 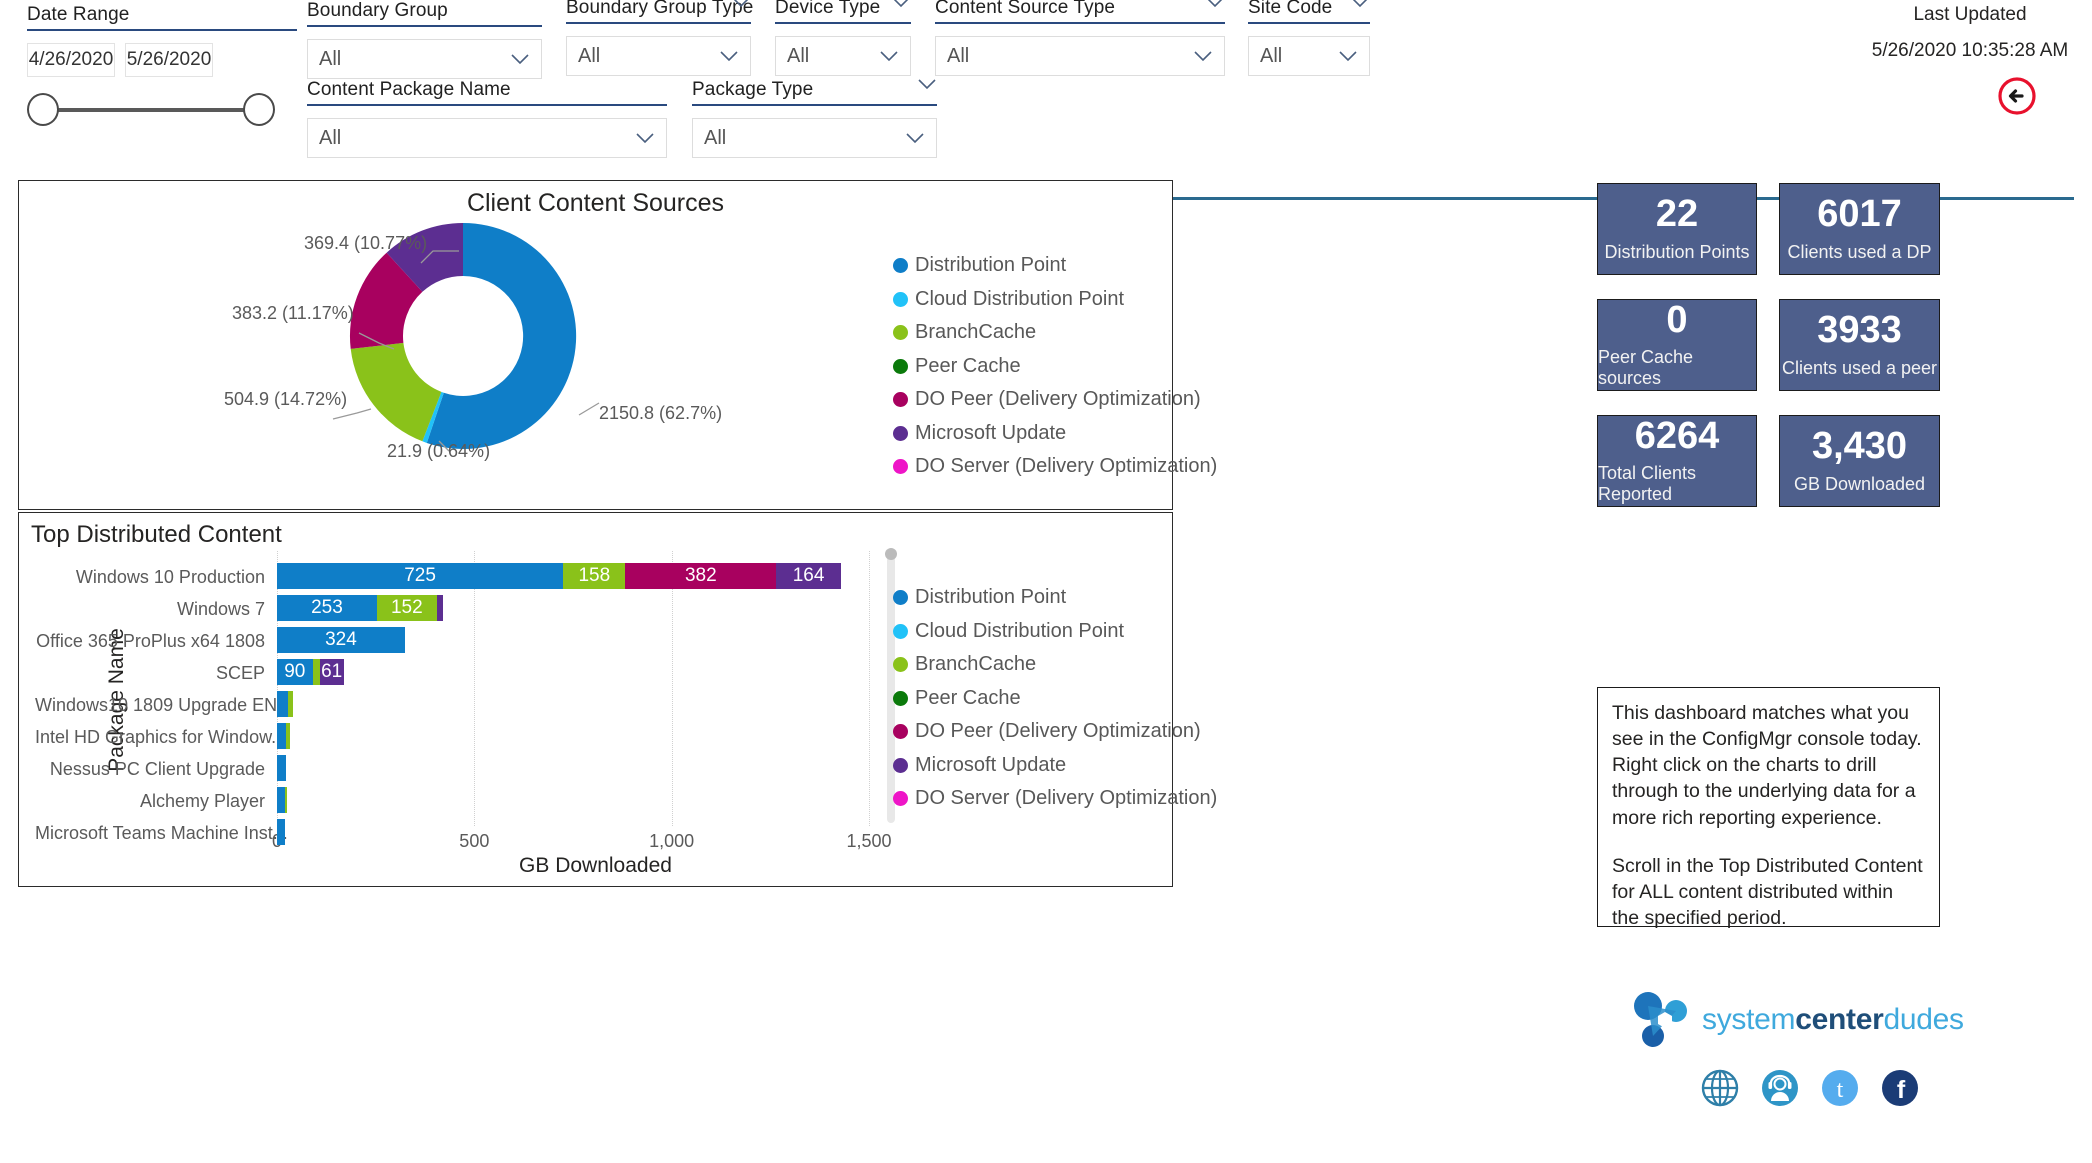 What do you see at coordinates (672, 841) in the screenshot?
I see `x-axis-tick-label: 1,000` at bounding box center [672, 841].